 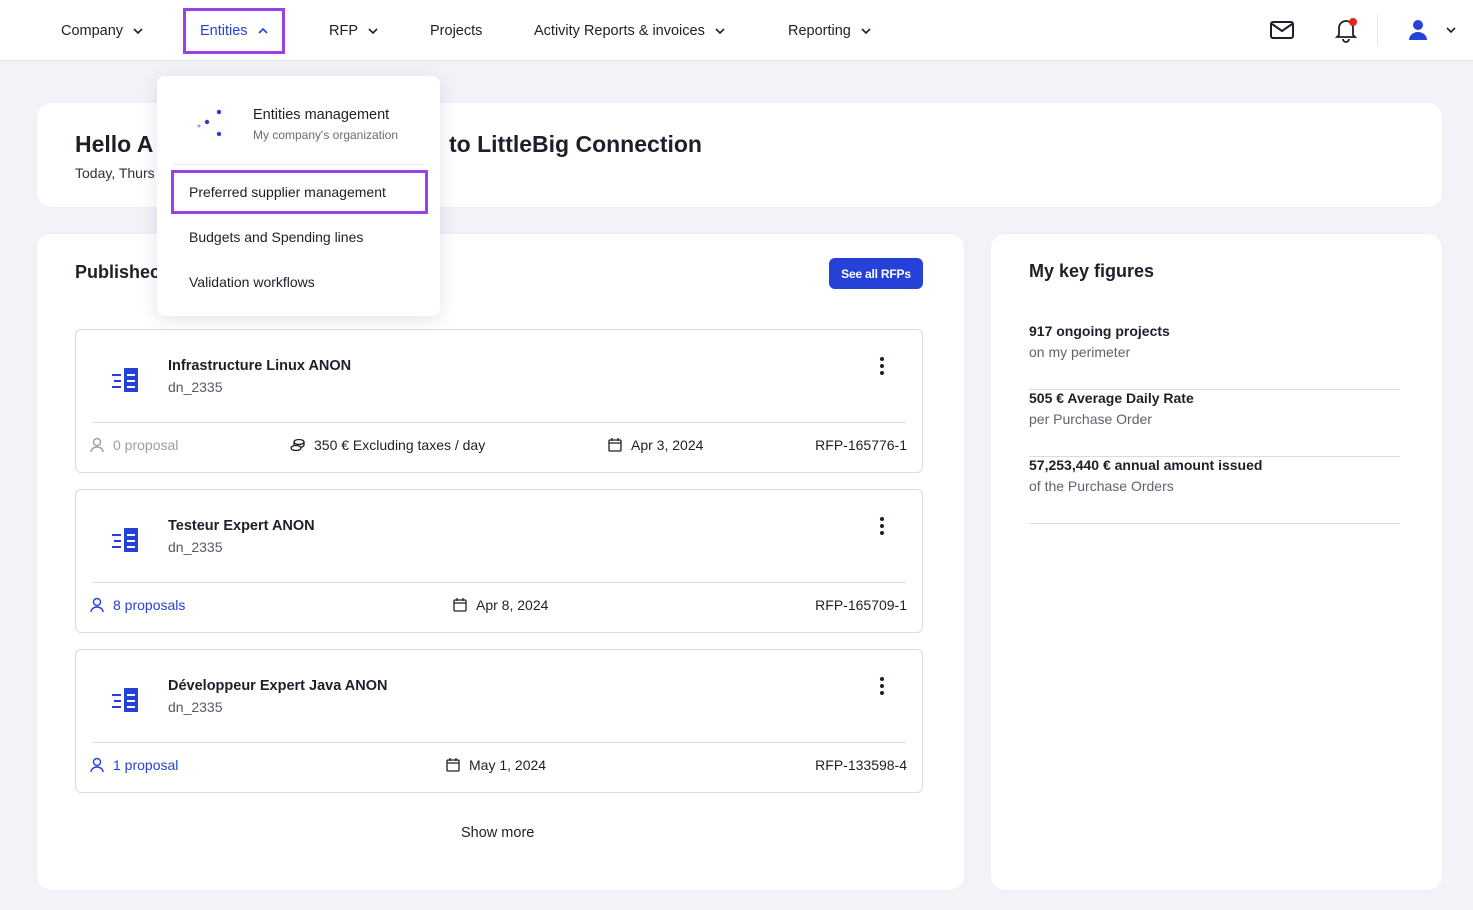 I want to click on date-value: May 1, 2024, so click(x=508, y=765).